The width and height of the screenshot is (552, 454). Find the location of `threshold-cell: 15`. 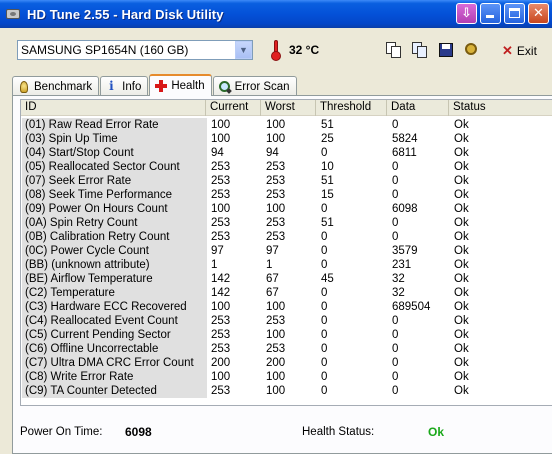

threshold-cell: 15 is located at coordinates (327, 195).